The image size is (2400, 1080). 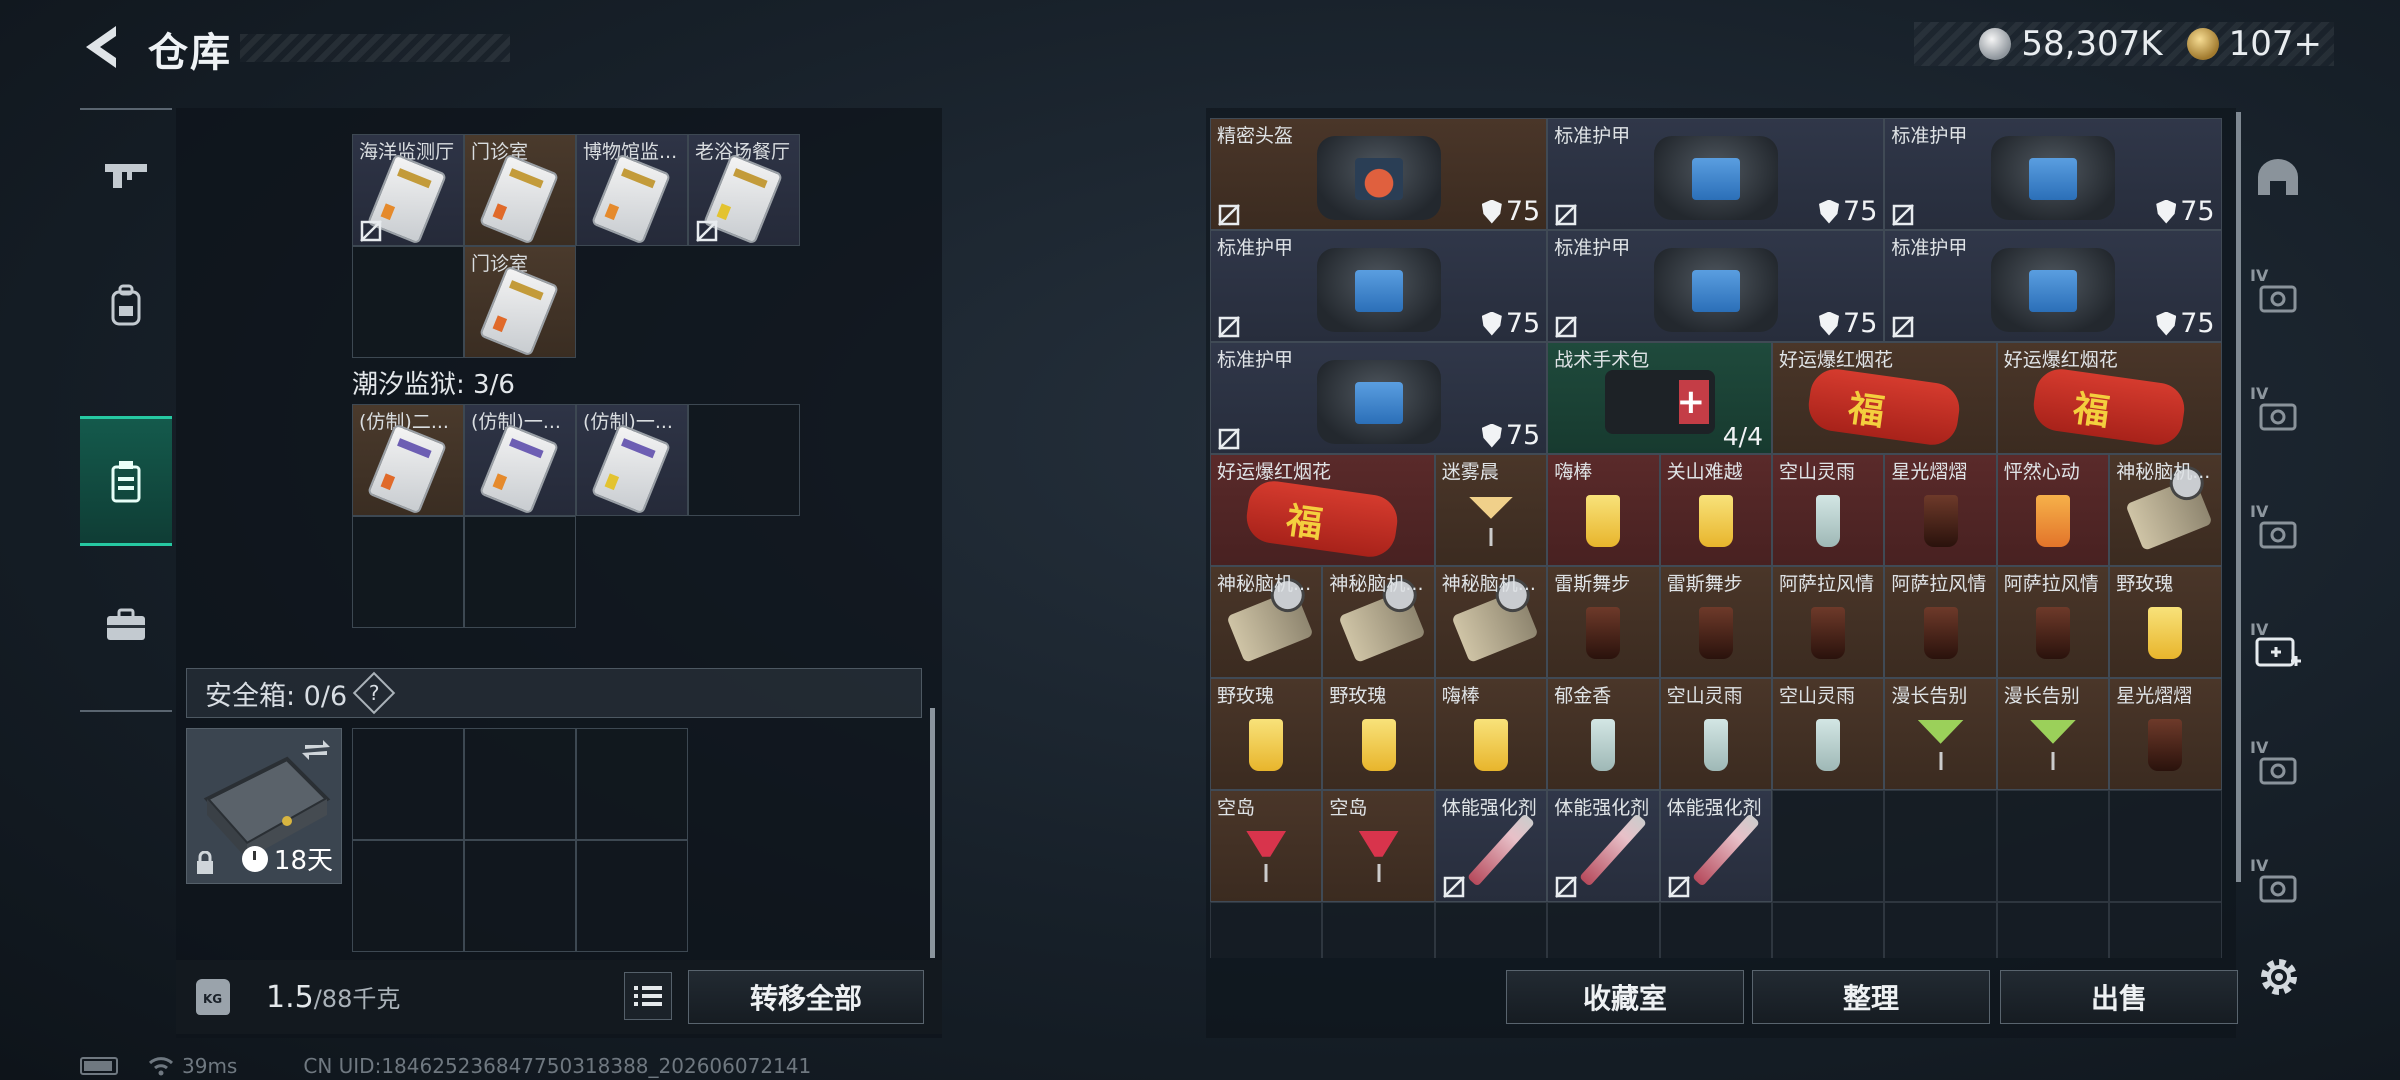 What do you see at coordinates (1625, 997) in the screenshot?
I see `collection-button: 收藏室` at bounding box center [1625, 997].